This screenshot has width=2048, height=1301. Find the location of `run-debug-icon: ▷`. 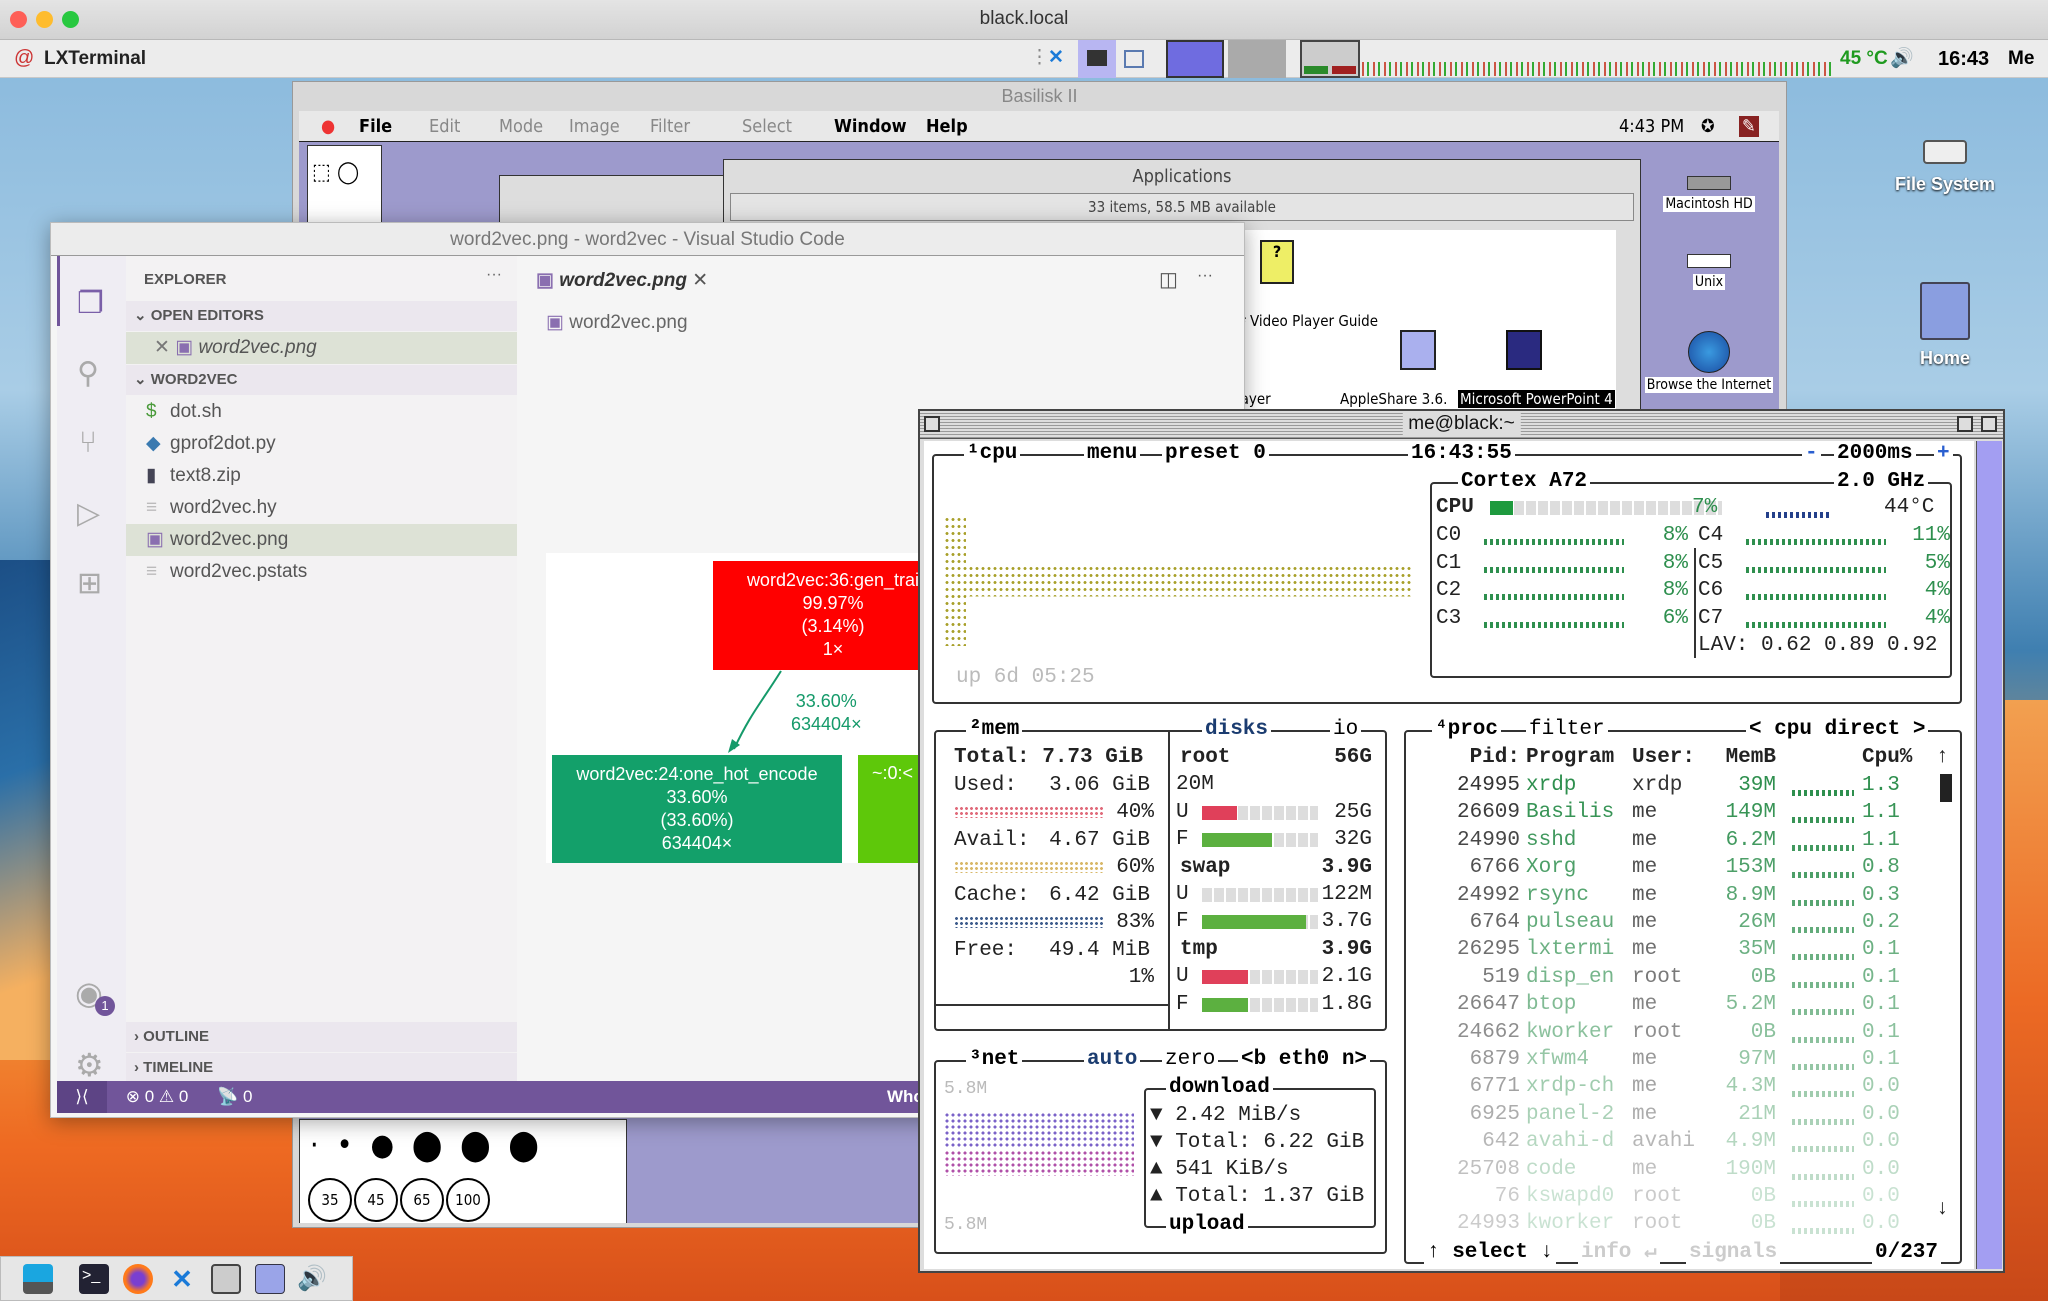

run-debug-icon: ▷ is located at coordinates (88, 513).